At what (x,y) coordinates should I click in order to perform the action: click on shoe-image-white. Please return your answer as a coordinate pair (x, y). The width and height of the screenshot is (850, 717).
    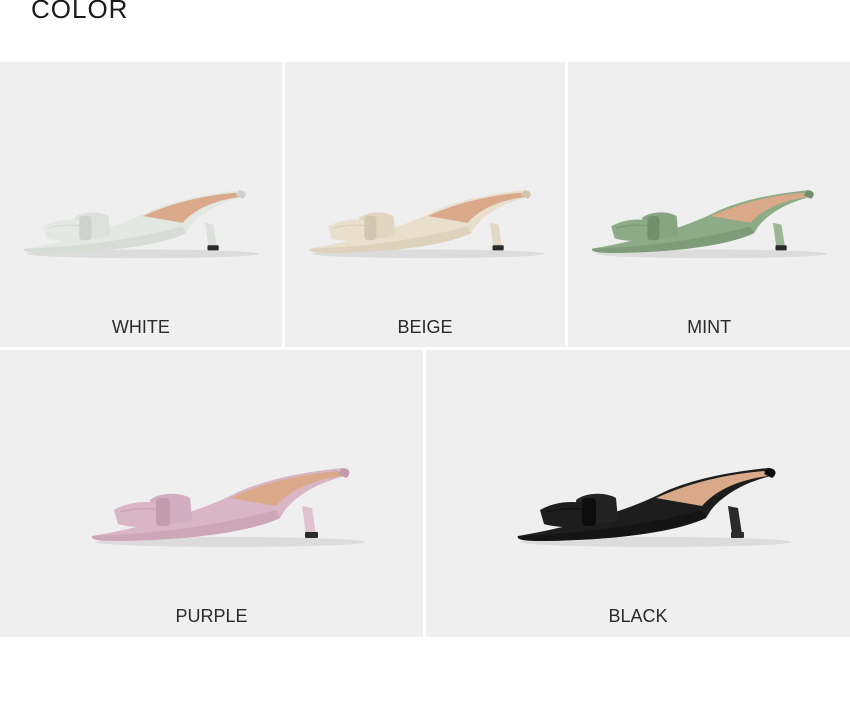
    Looking at the image, I should click on (142, 224).